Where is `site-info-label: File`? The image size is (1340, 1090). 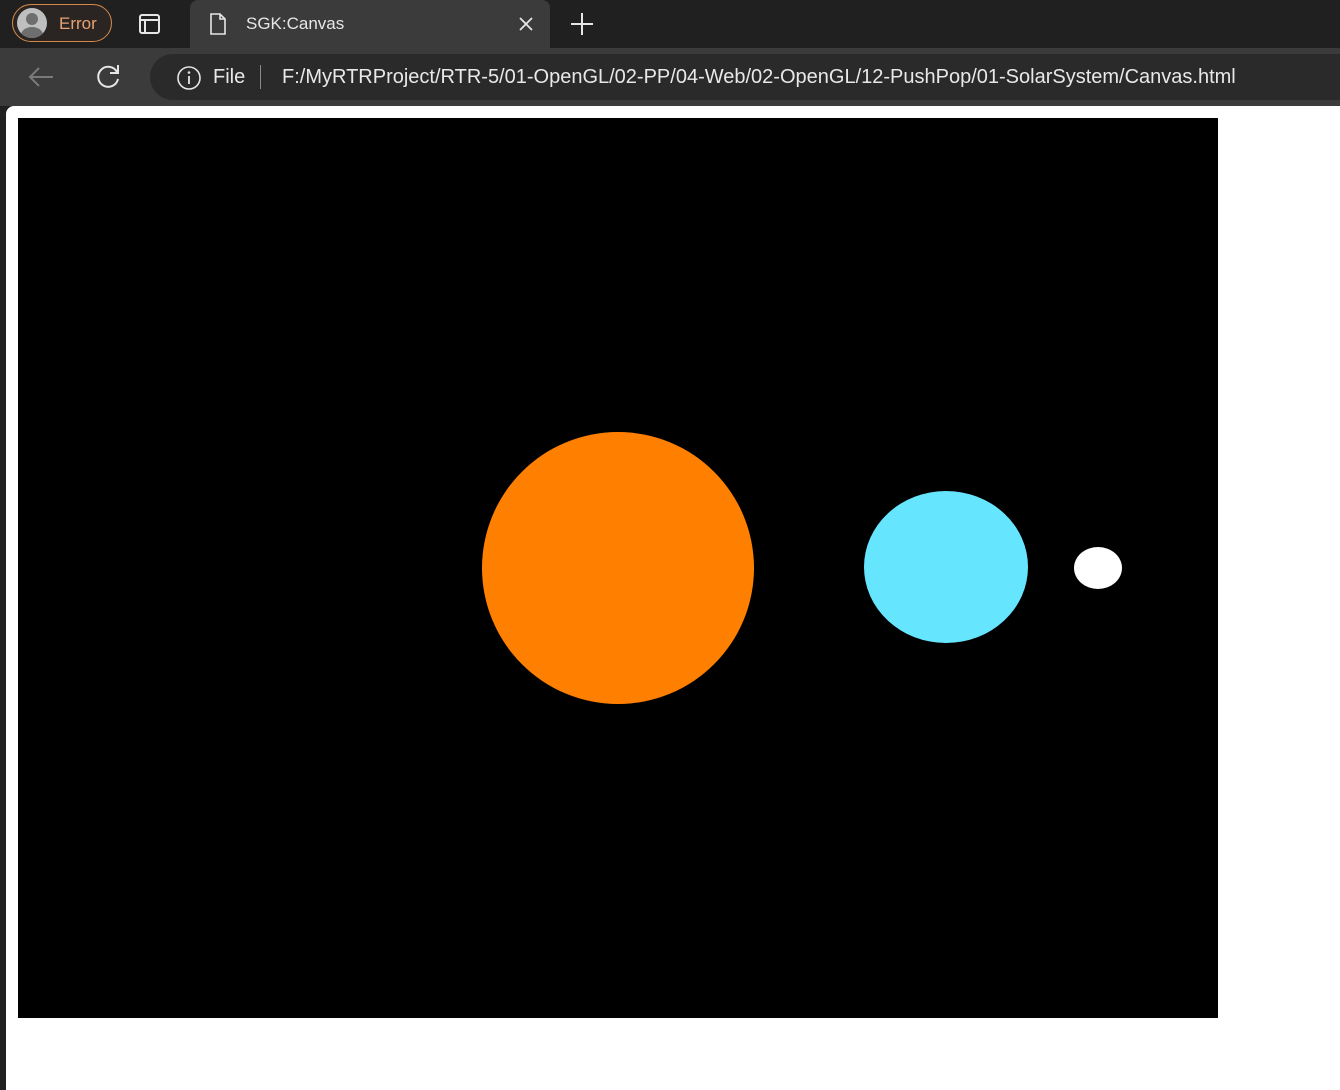 site-info-label: File is located at coordinates (229, 77).